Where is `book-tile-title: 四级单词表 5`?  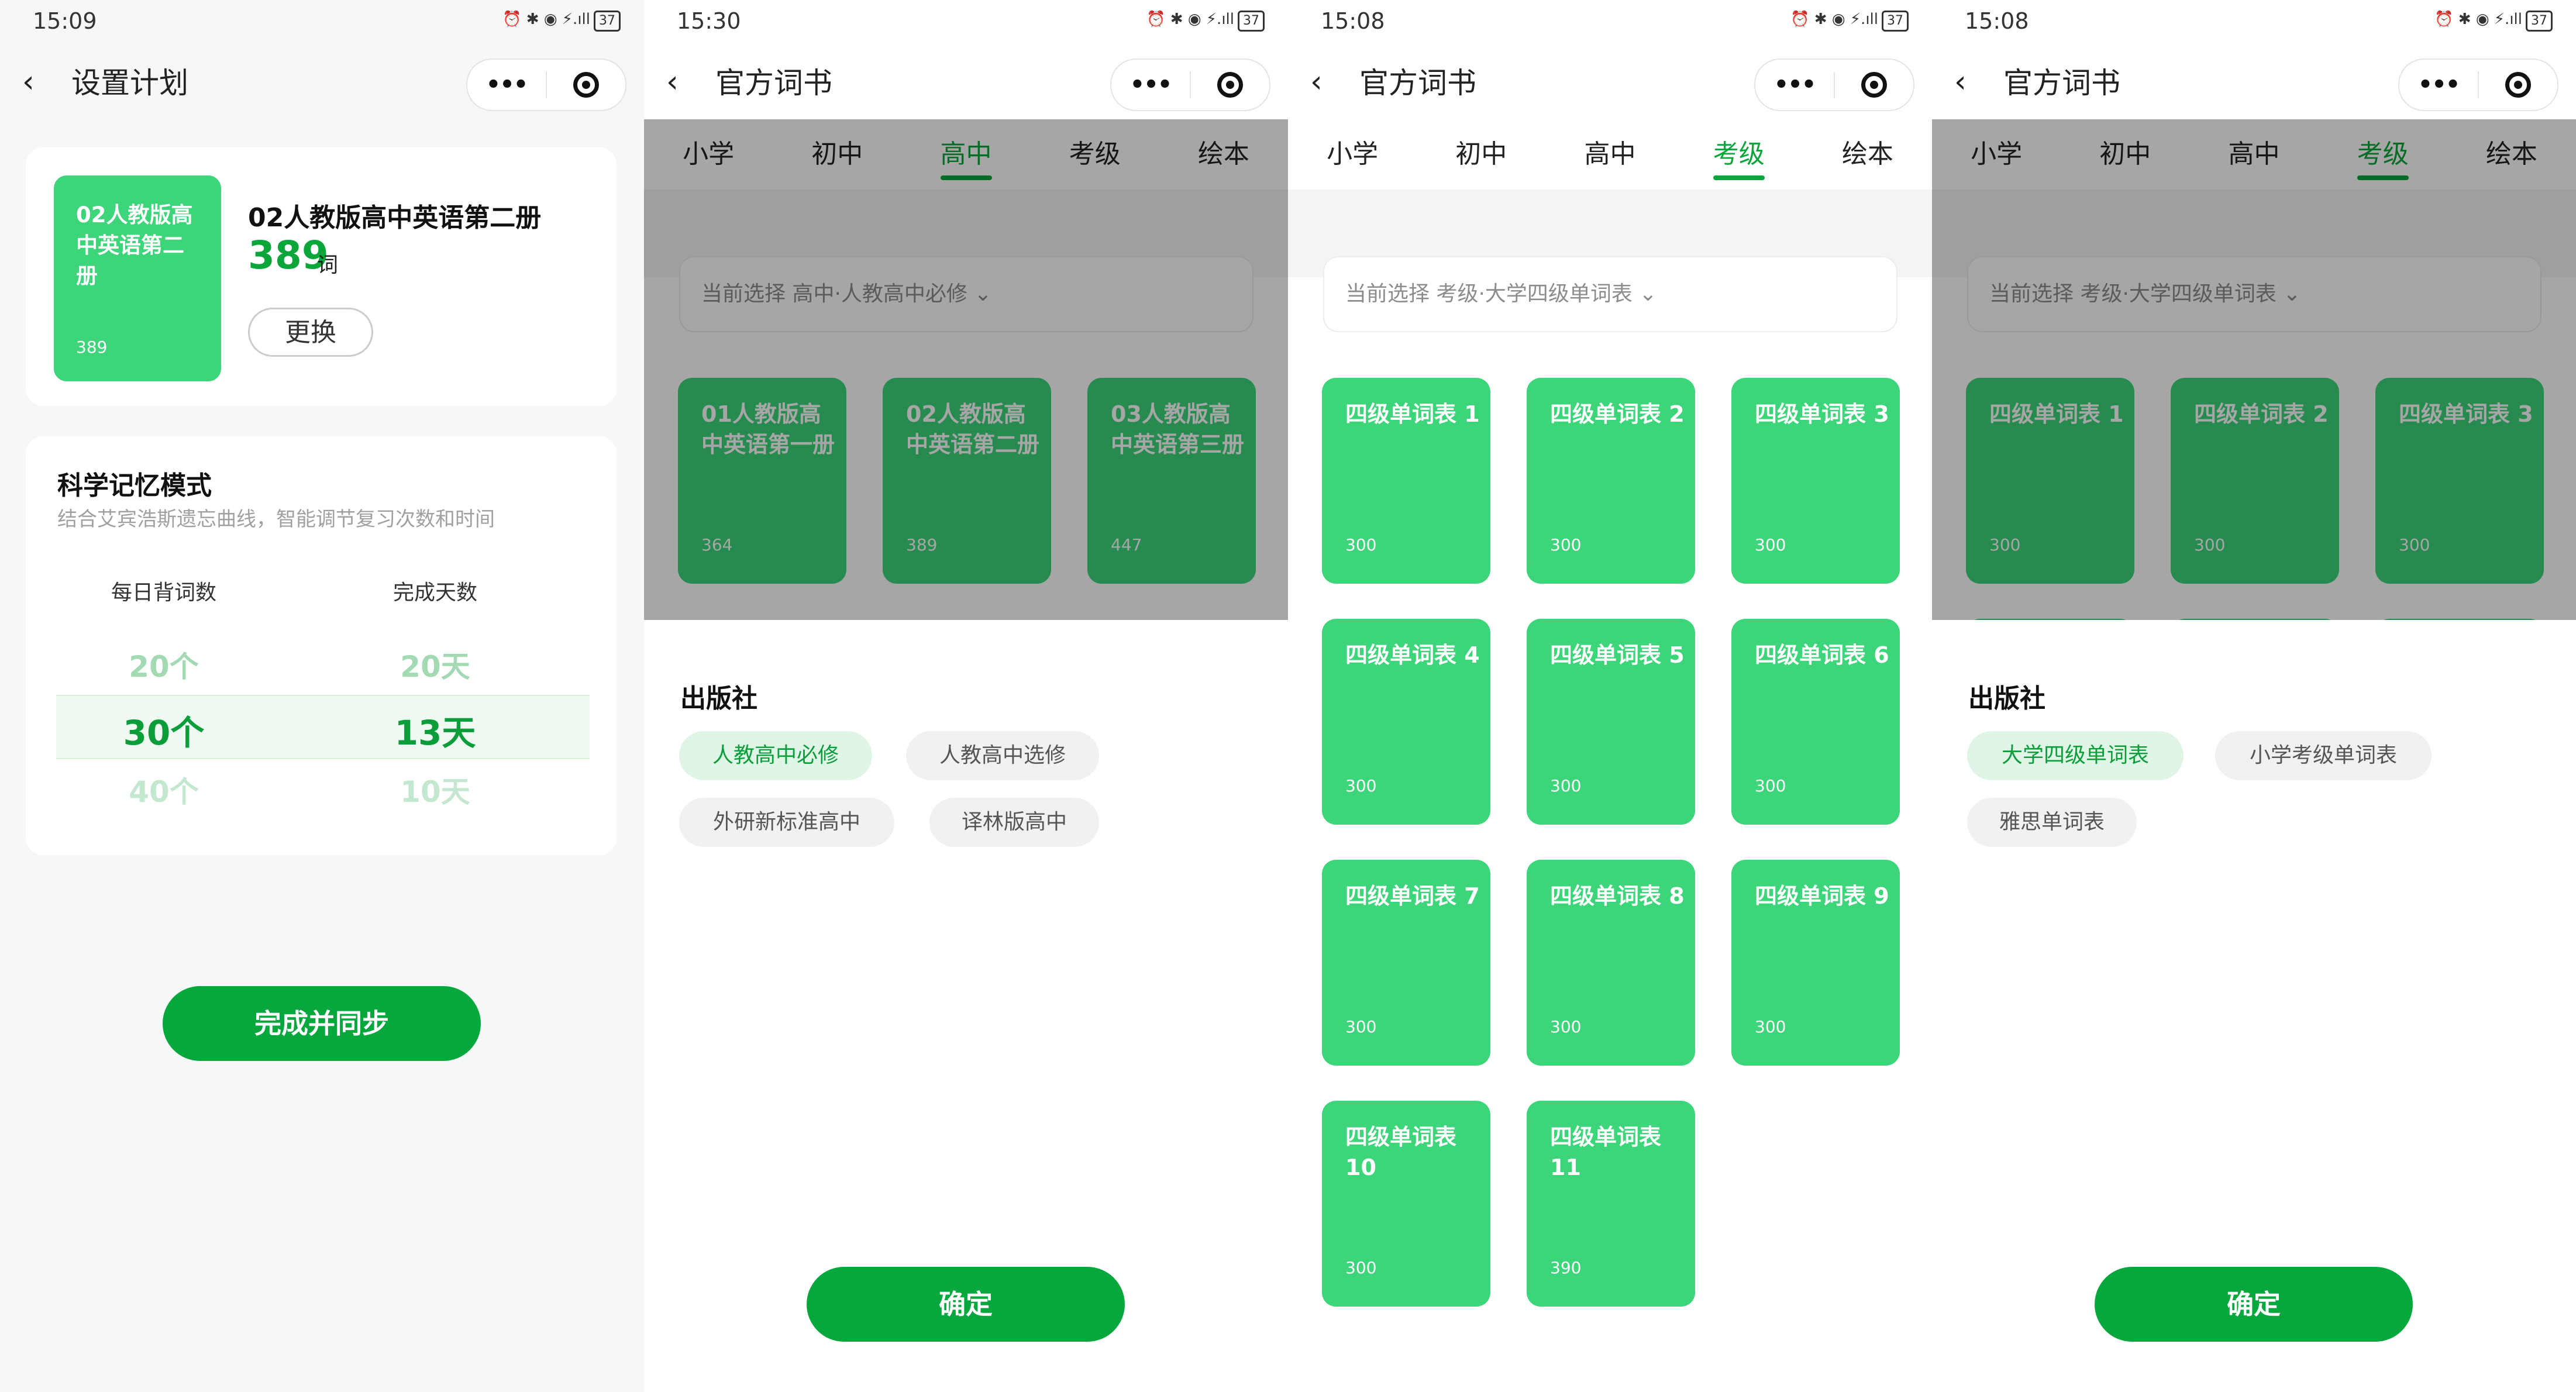
book-tile-title: 四级单词表 5 is located at coordinates (1617, 655).